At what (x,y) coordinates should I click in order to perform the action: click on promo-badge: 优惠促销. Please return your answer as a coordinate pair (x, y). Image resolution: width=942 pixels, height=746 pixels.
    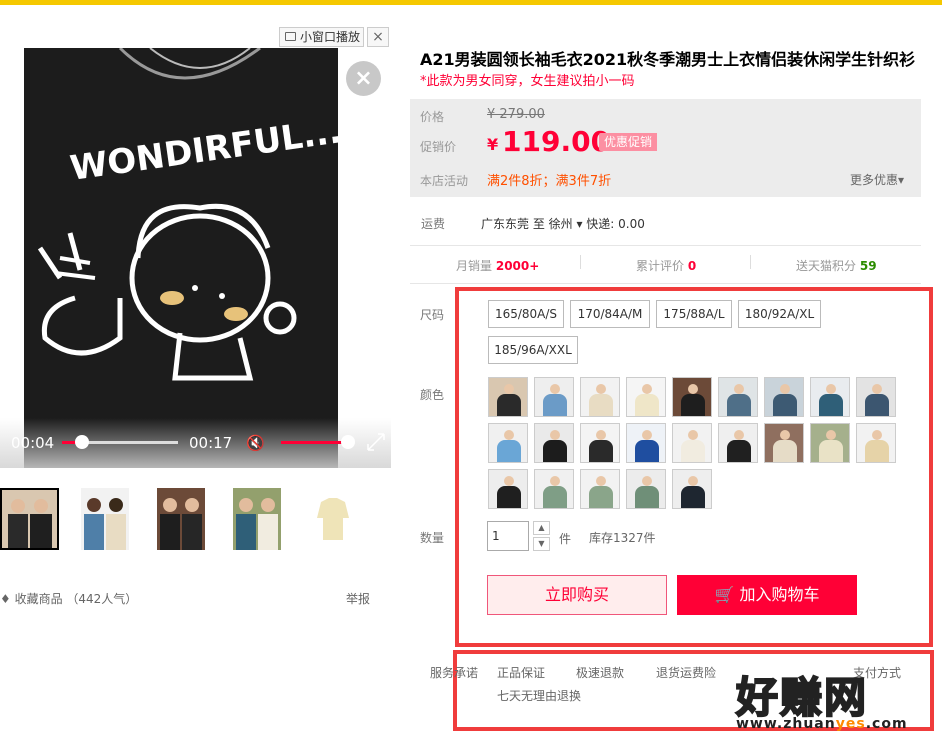
    Looking at the image, I should click on (628, 142).